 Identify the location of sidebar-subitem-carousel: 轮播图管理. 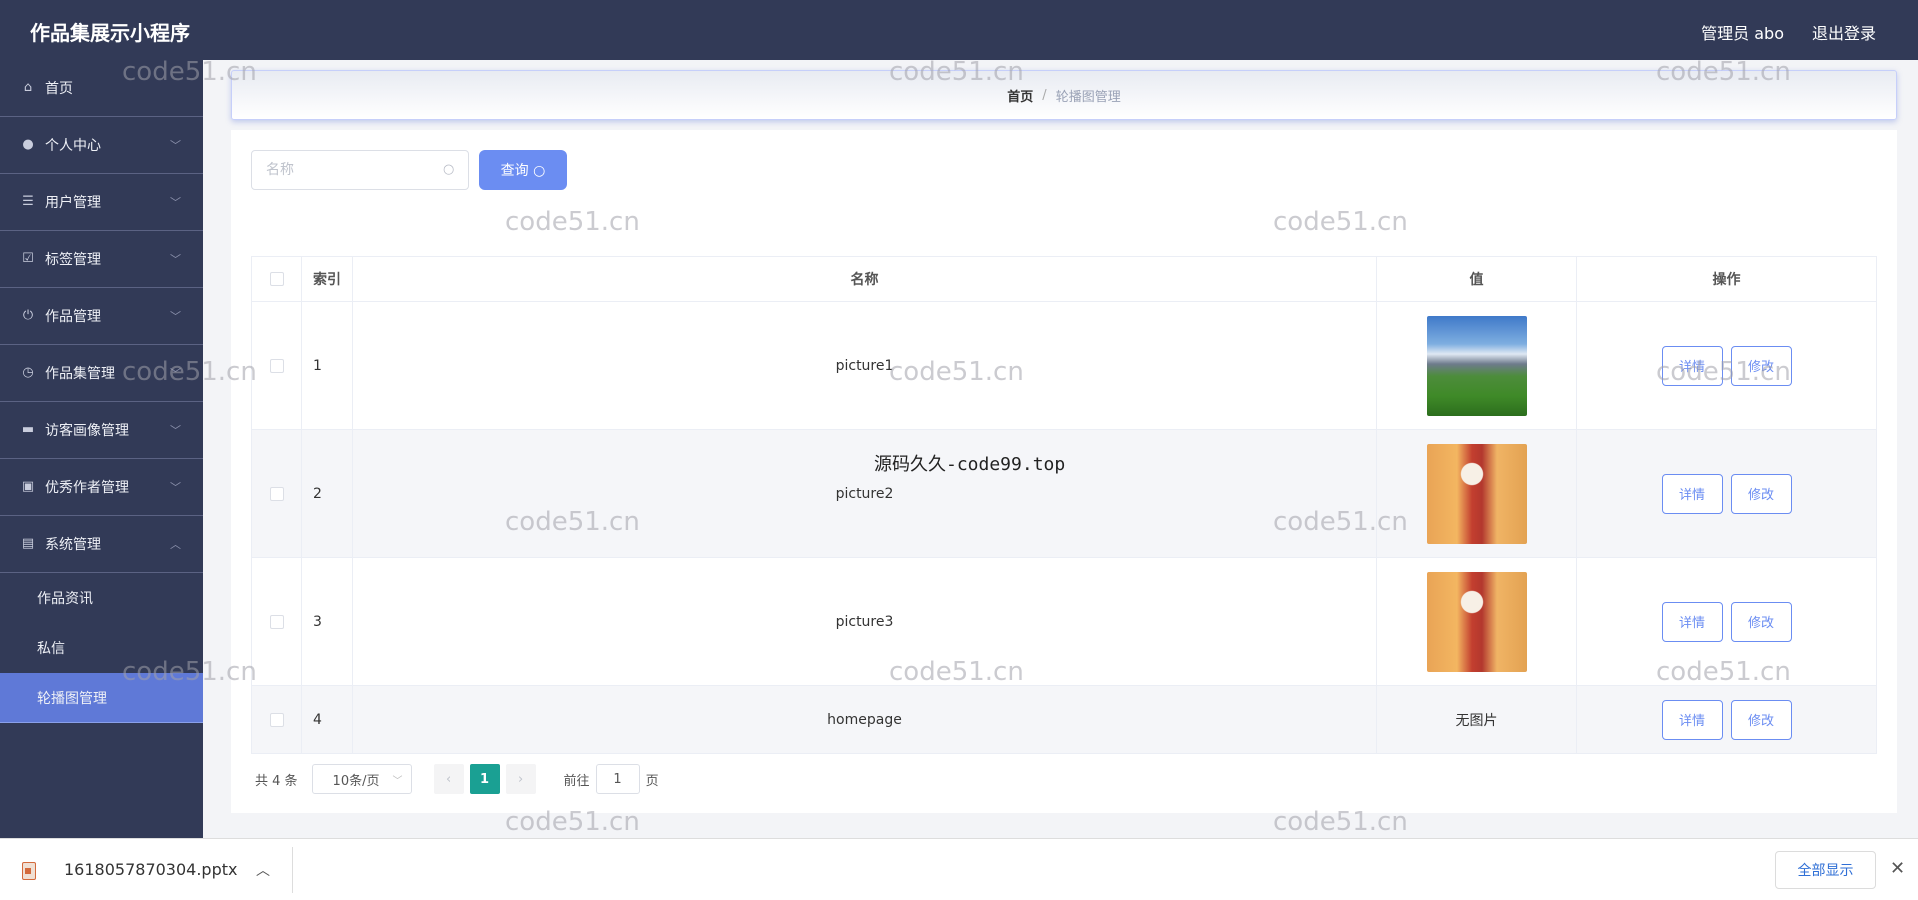
(101, 698).